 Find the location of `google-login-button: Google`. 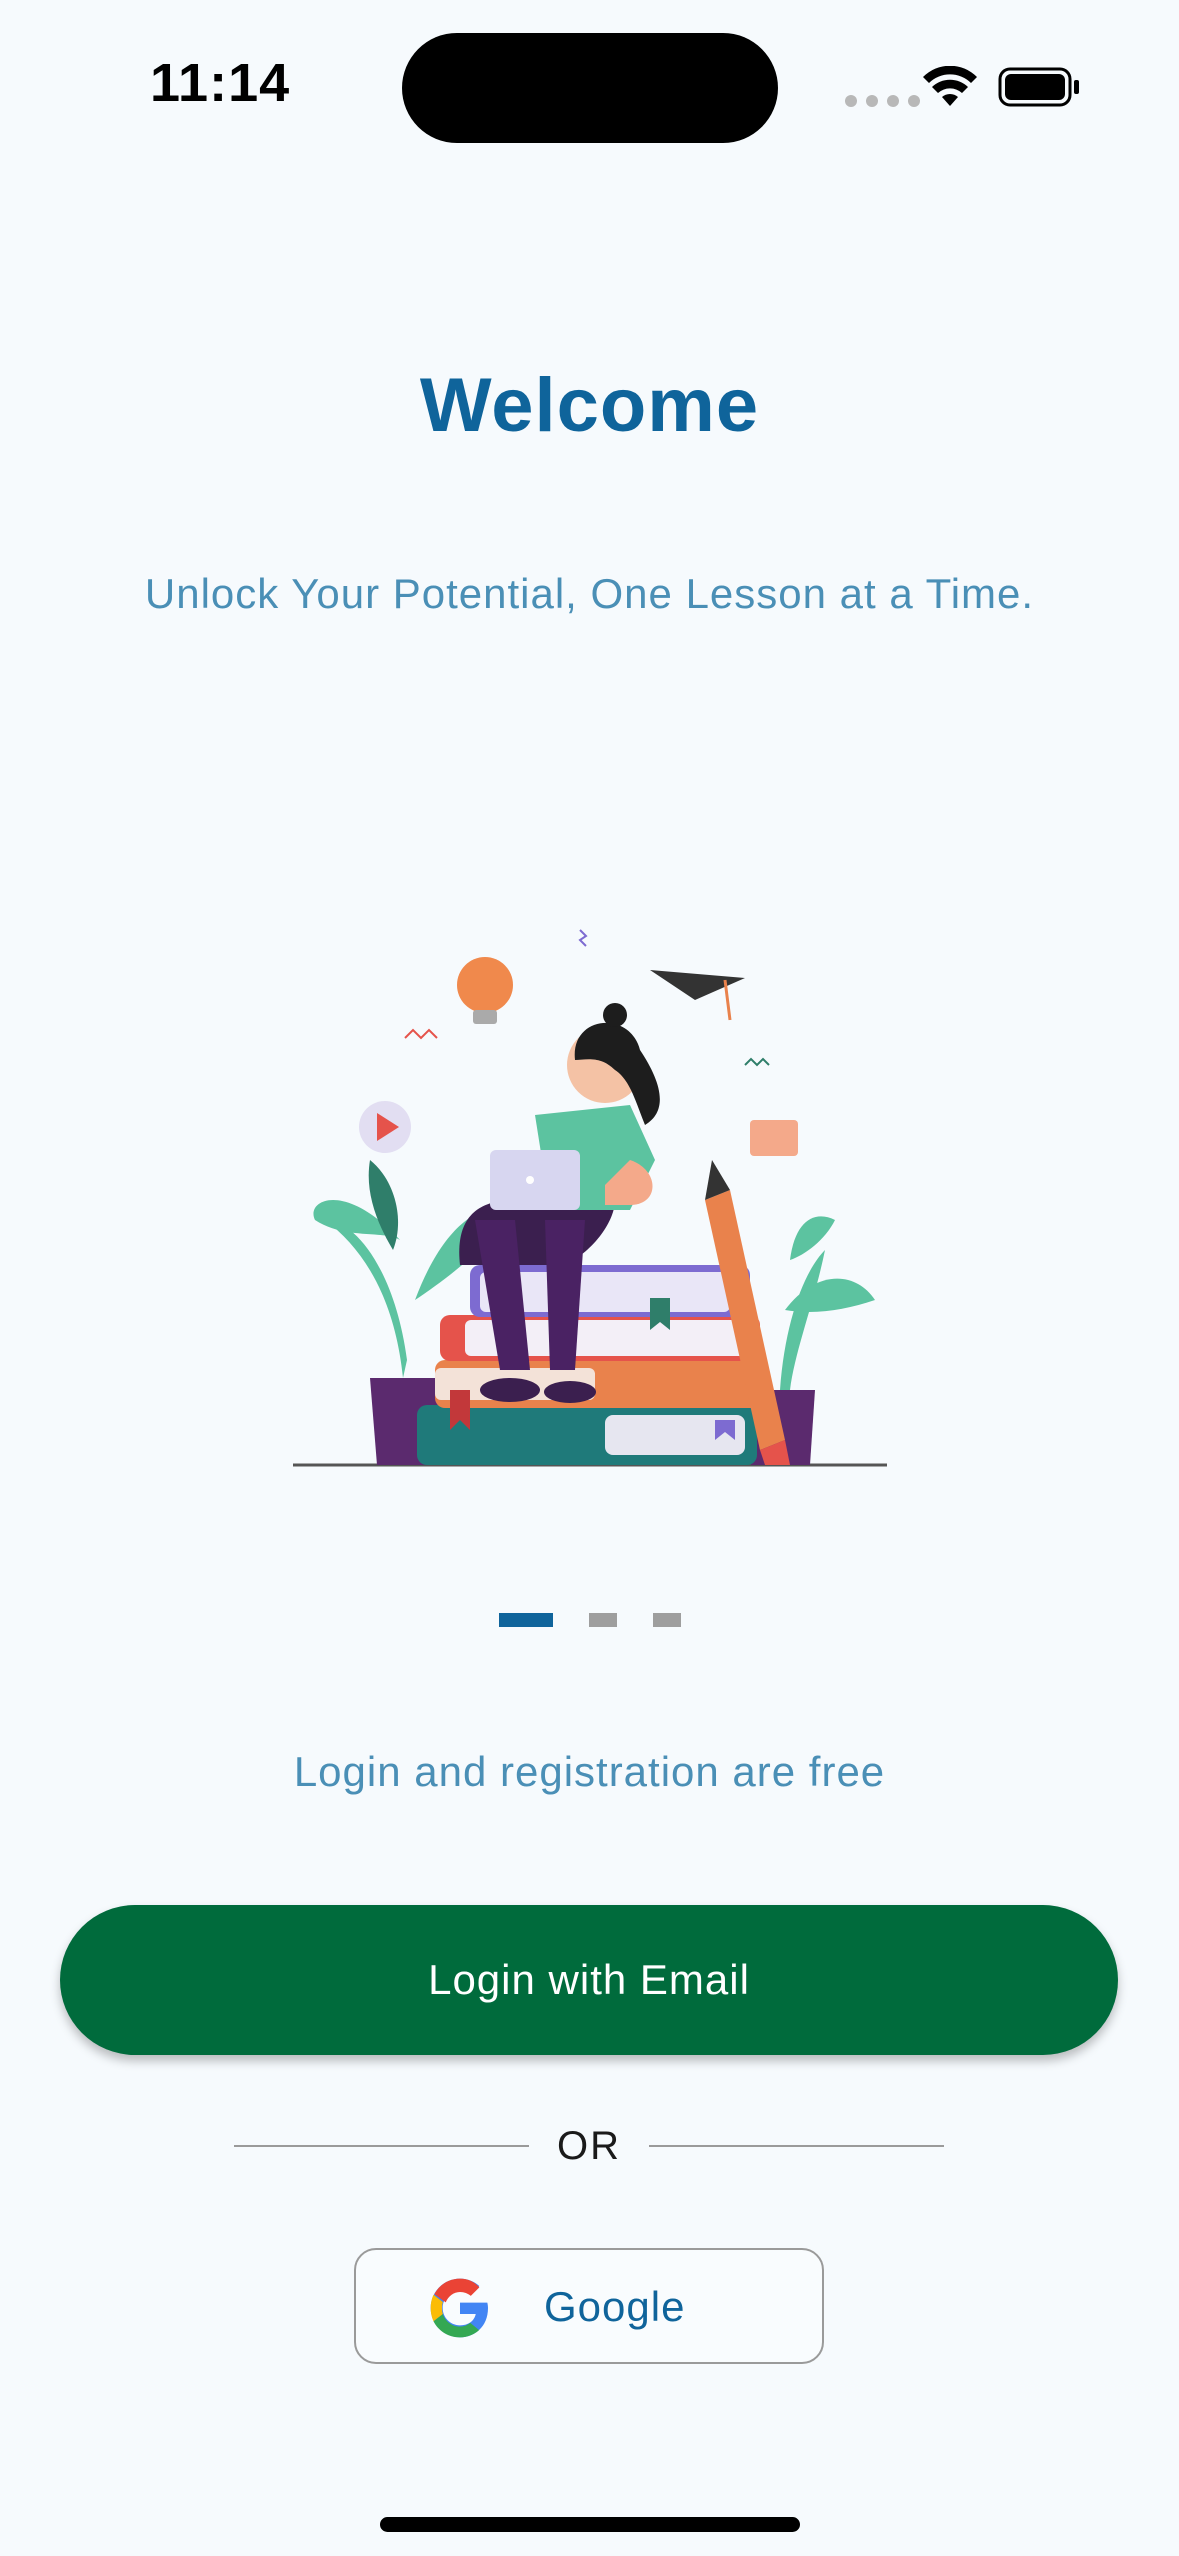

google-login-button: Google is located at coordinates (589, 2306).